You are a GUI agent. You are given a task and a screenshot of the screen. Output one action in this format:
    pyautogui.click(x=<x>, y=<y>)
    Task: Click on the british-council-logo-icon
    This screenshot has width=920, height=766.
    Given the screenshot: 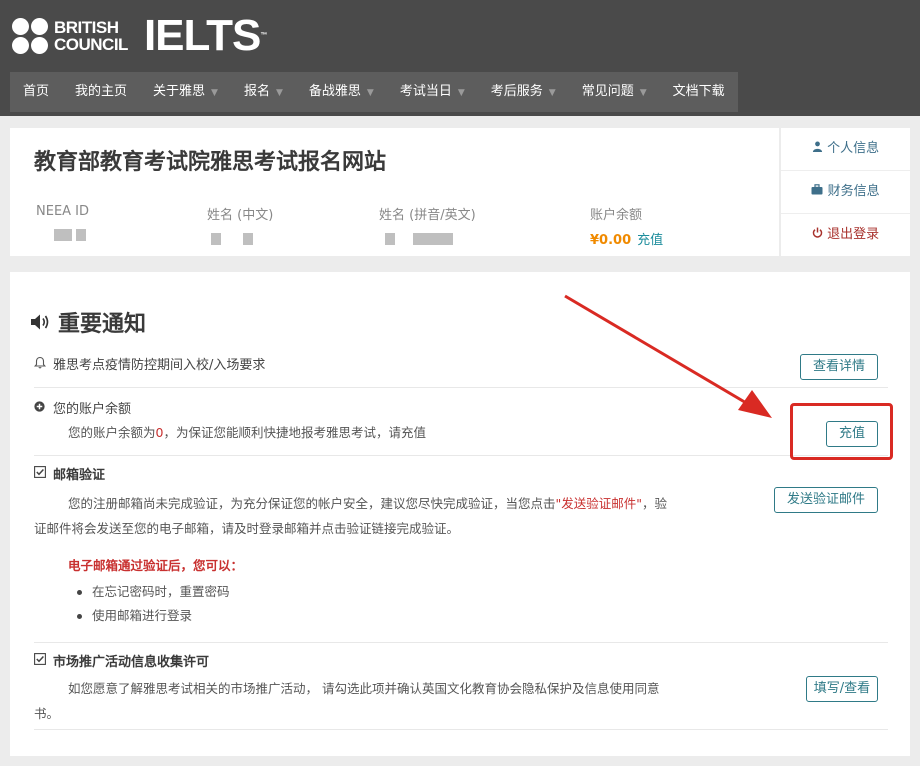 What is the action you would take?
    pyautogui.click(x=30, y=36)
    